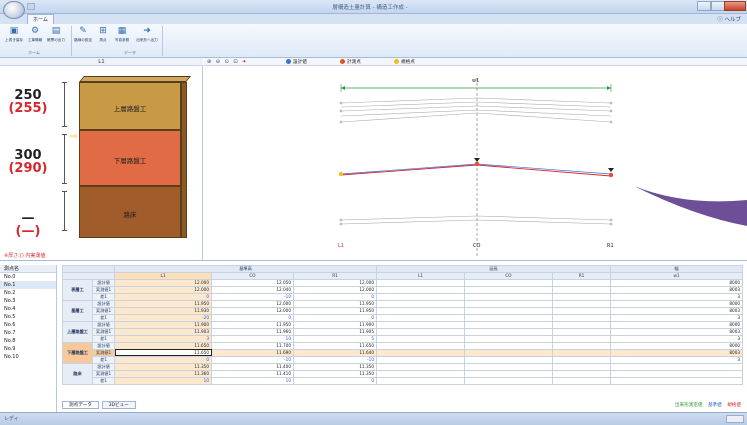 The width and height of the screenshot is (747, 425). I want to click on height-cell: 3, so click(163, 338).